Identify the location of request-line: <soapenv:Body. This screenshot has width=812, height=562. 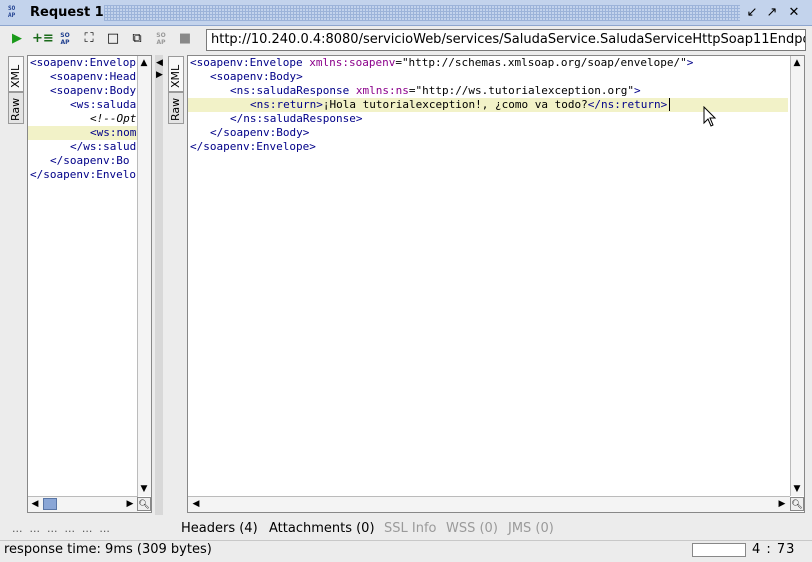
(93, 90).